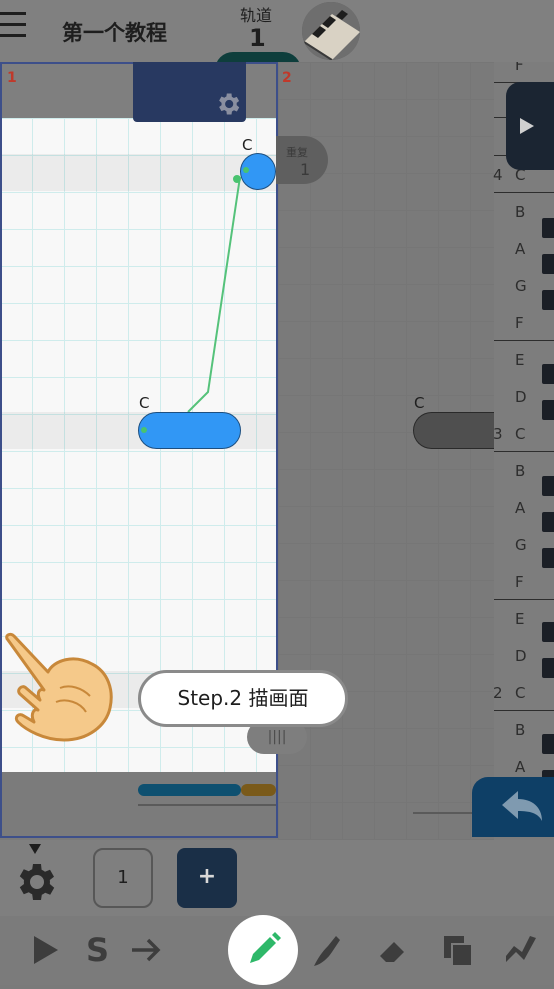 This screenshot has width=554, height=989. I want to click on undo-button, so click(513, 807).